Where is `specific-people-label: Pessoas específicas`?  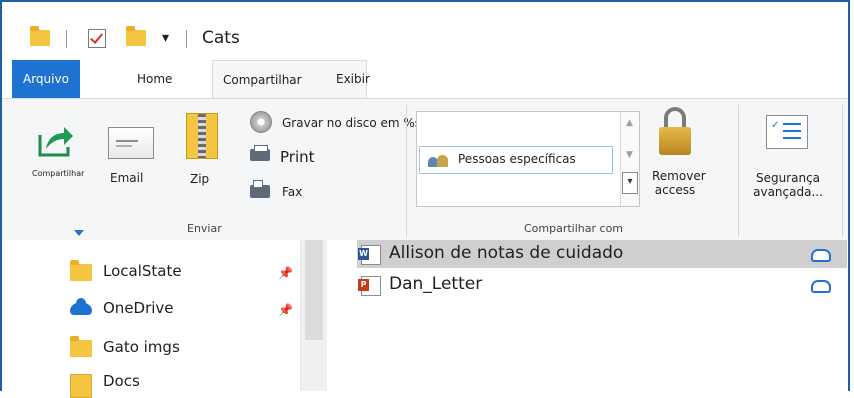
specific-people-label: Pessoas específicas is located at coordinates (517, 159).